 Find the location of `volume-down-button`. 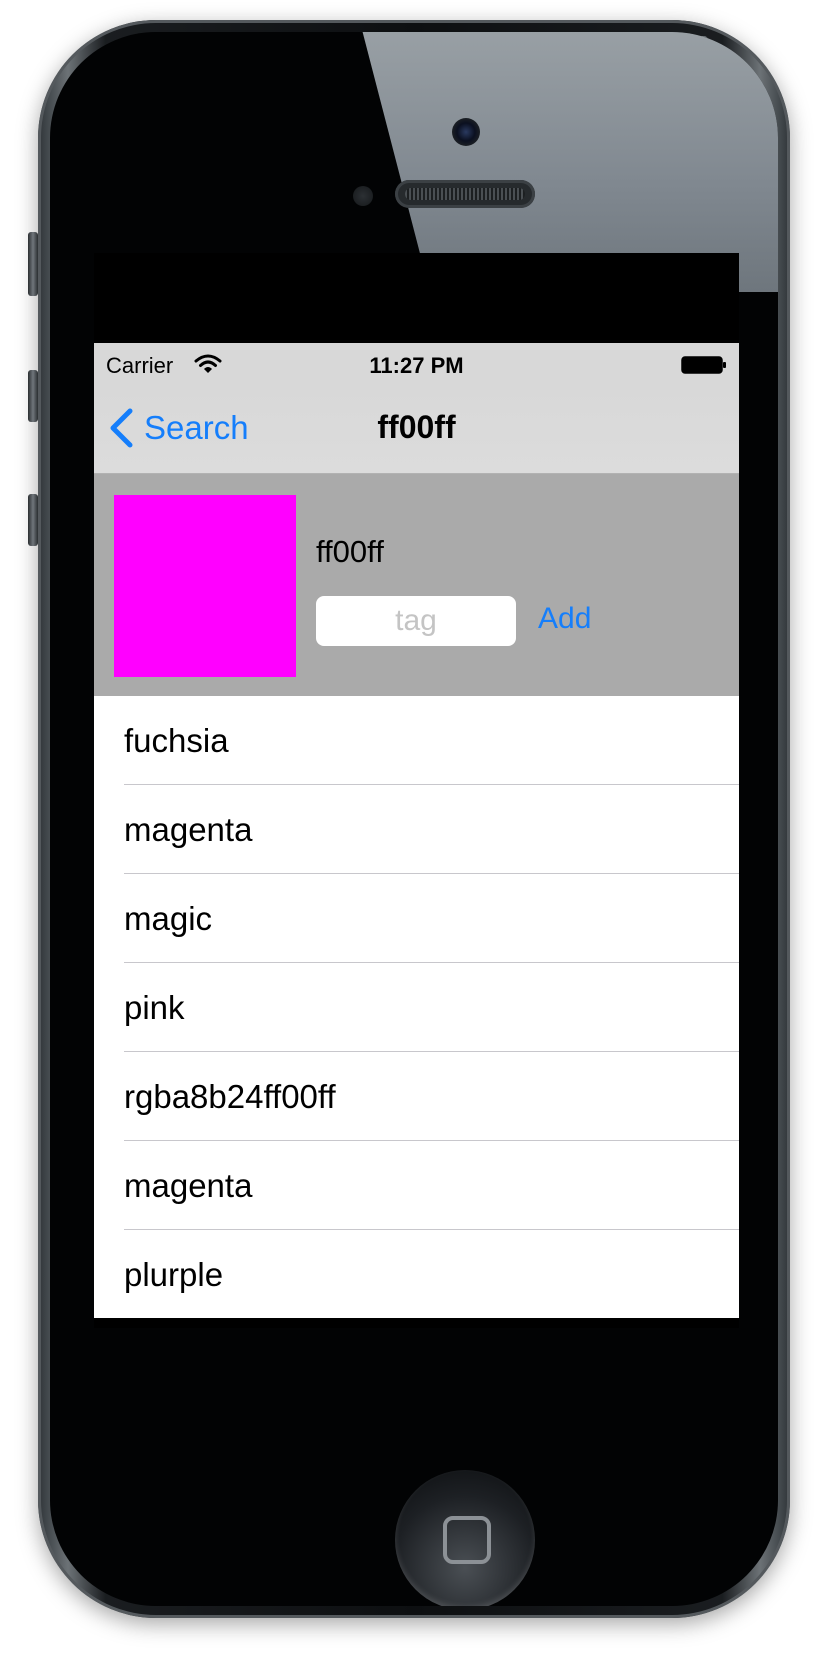

volume-down-button is located at coordinates (33, 520).